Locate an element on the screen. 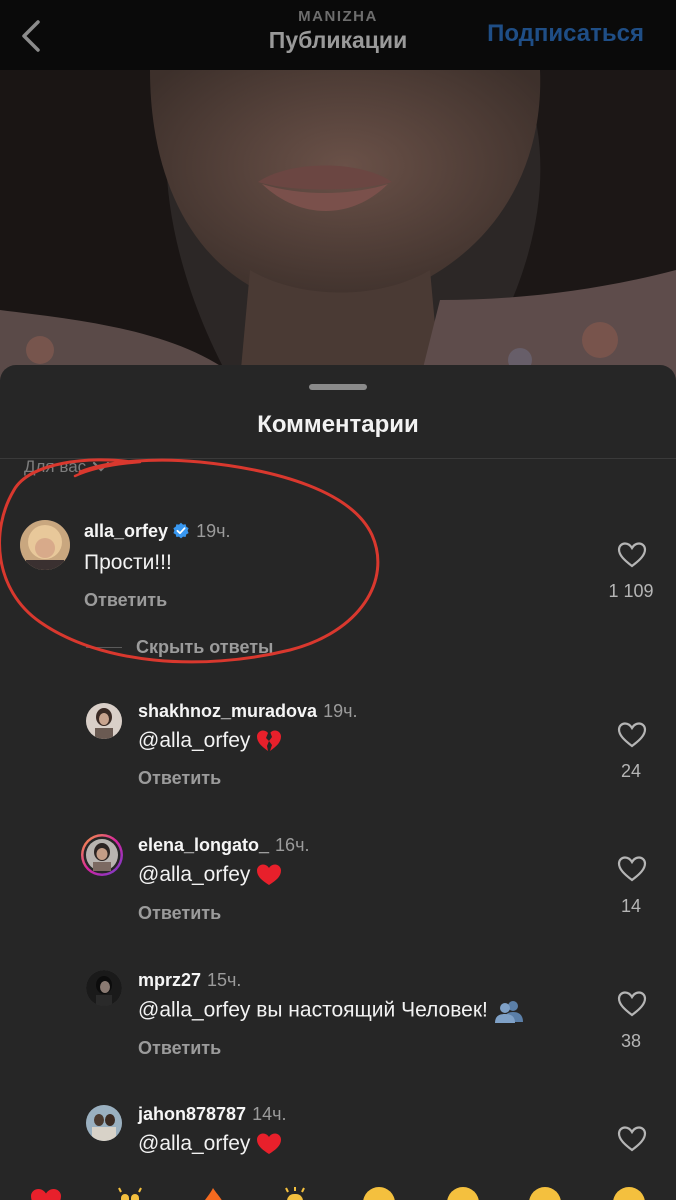 This screenshot has width=676, height=1200. surprised-face-icon is located at coordinates (545, 1193).